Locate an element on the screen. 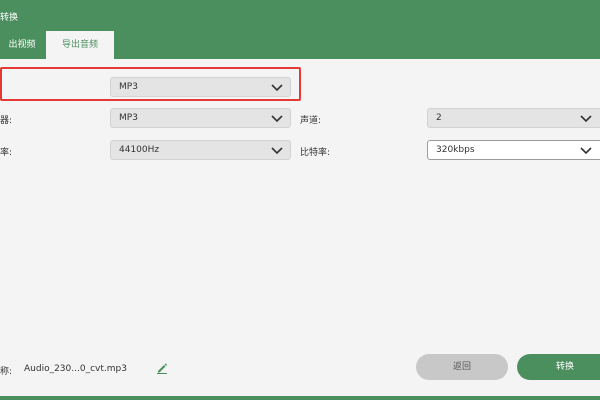 The height and width of the screenshot is (400, 600). bitrate-label: 比特率: is located at coordinates (315, 153).